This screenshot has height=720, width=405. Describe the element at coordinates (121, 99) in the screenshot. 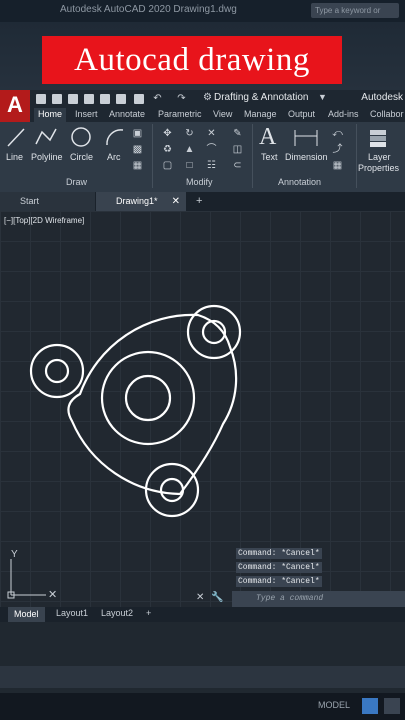

I see `web-open-icon` at that location.